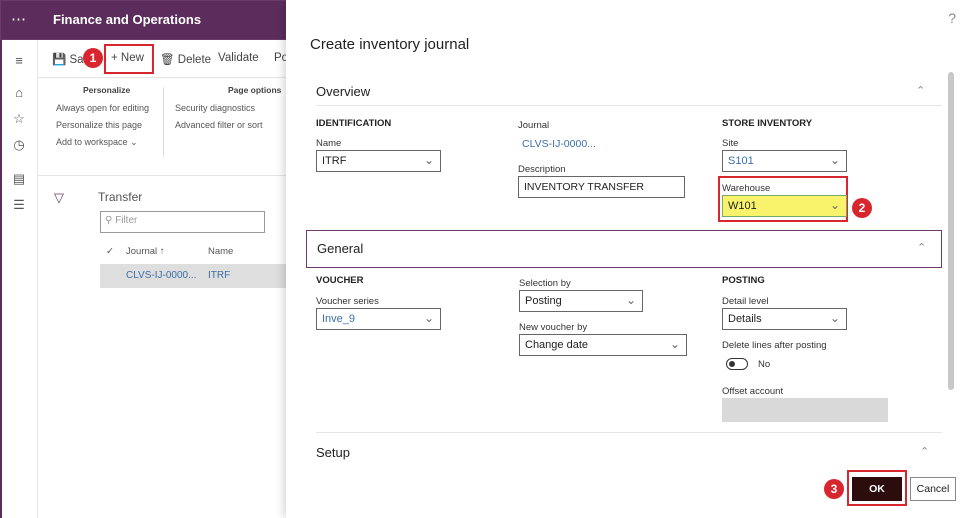  Describe the element at coordinates (534, 125) in the screenshot. I see `journal-label: Journal` at that location.